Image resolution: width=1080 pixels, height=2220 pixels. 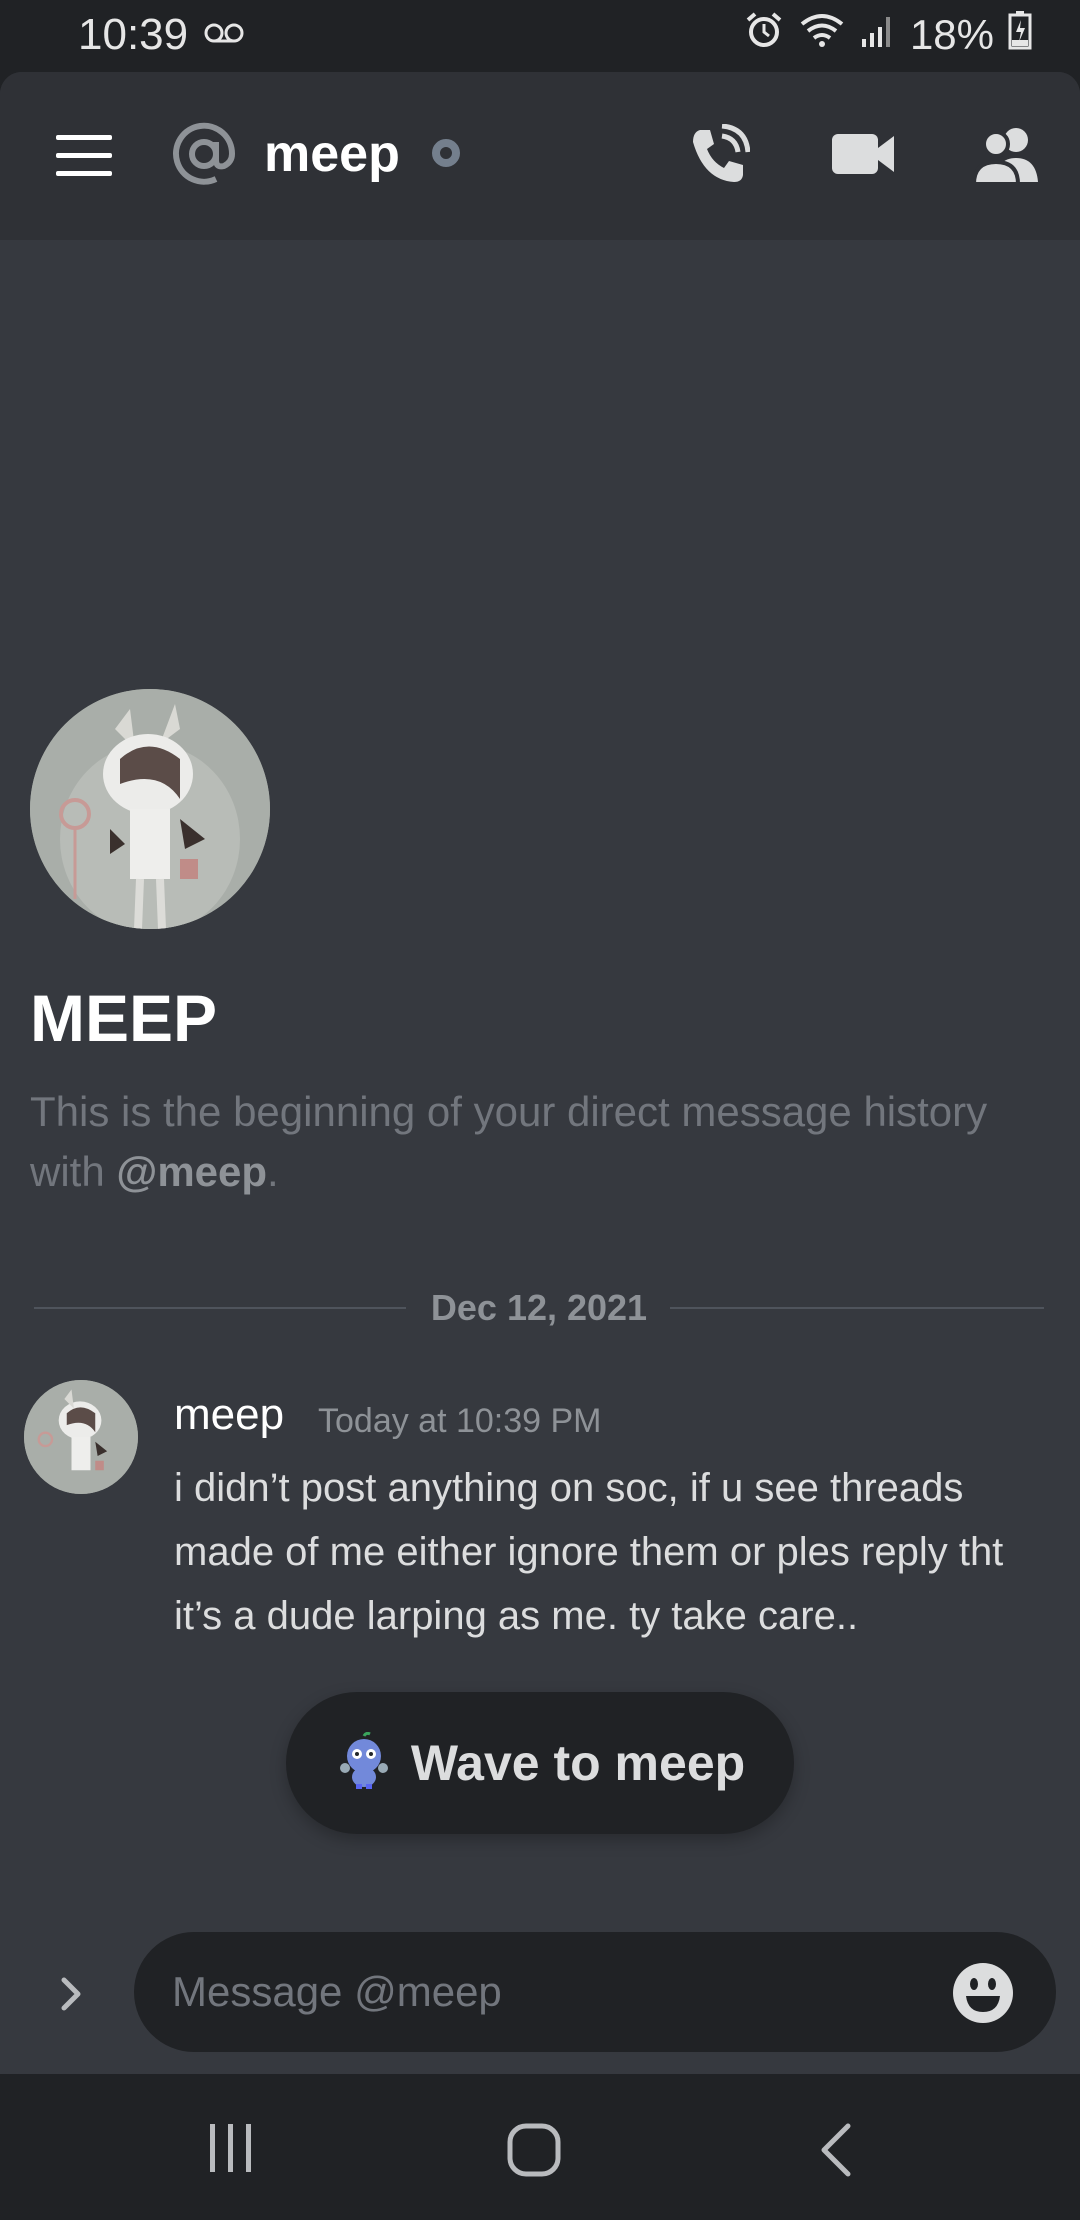 I want to click on profile-avatar, so click(x=150, y=809).